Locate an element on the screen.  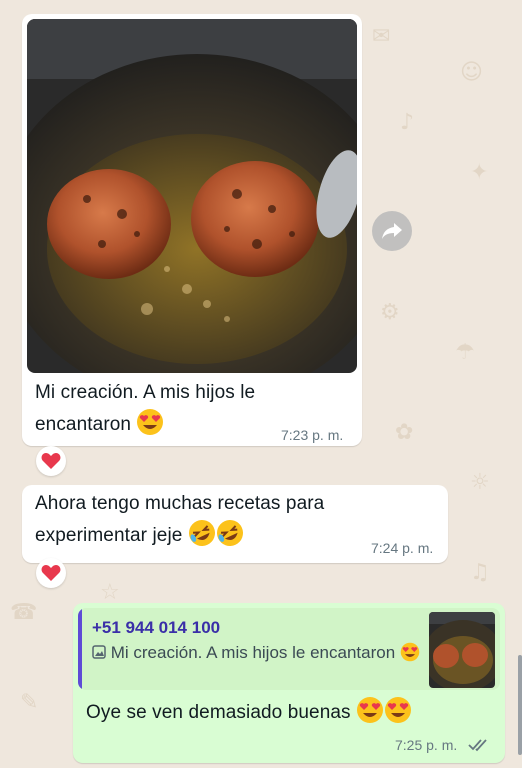
burger-thumbnail-image is located at coordinates (462, 650).